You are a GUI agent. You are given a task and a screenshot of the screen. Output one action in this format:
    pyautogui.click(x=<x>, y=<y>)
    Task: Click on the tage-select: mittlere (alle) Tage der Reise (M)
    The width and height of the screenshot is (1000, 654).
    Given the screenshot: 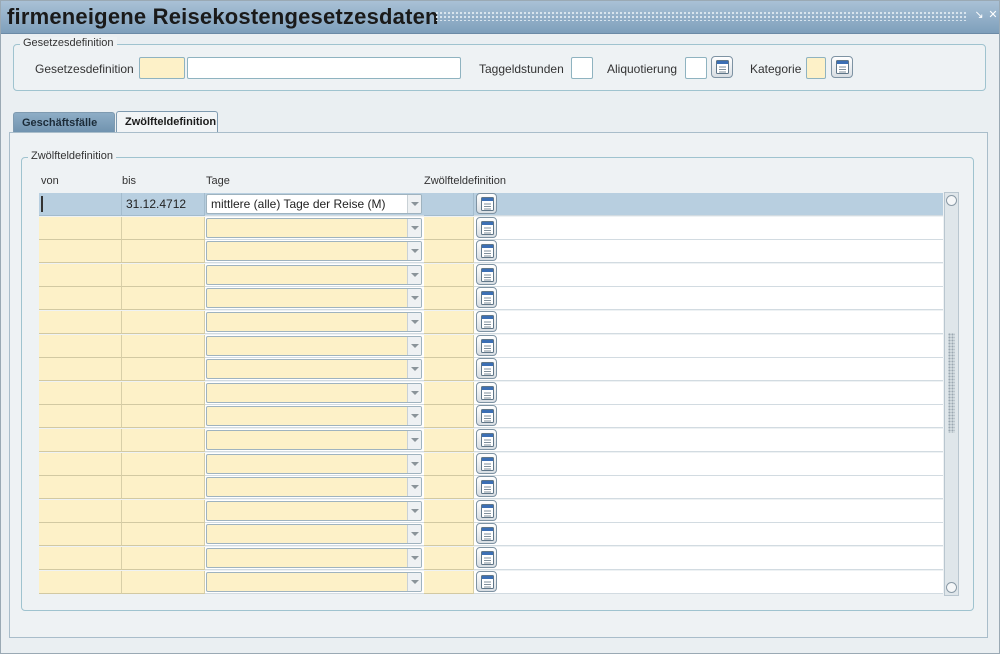 What is the action you would take?
    pyautogui.click(x=314, y=204)
    